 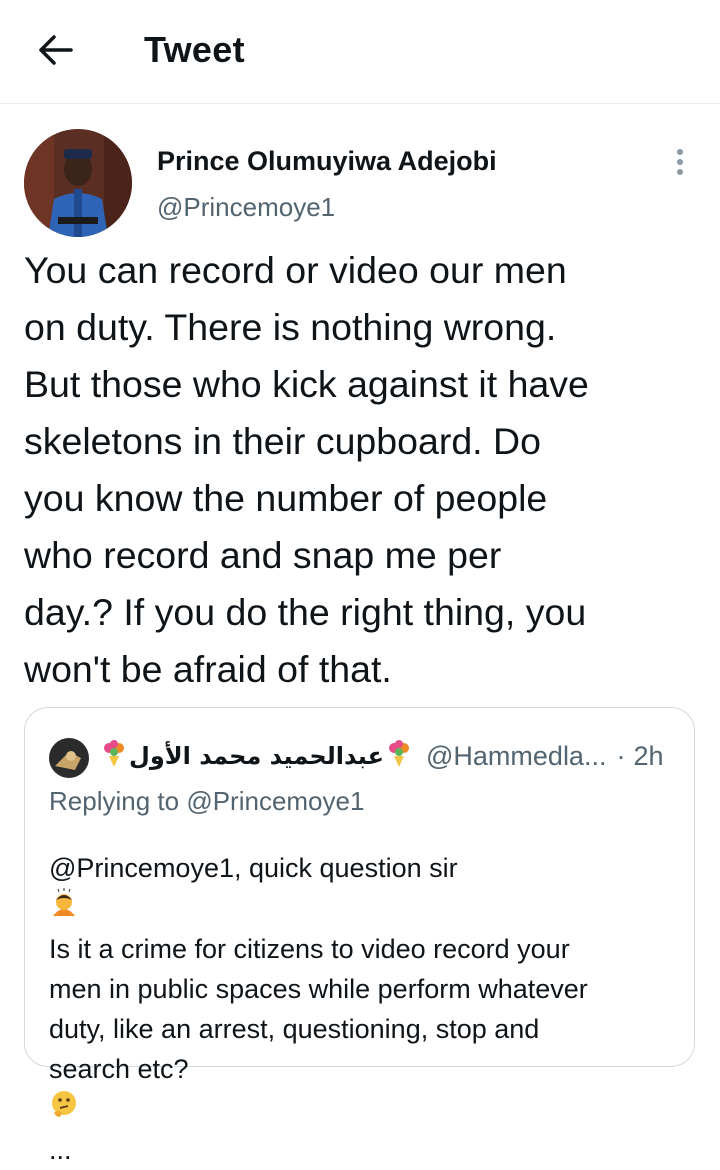 What do you see at coordinates (69, 758) in the screenshot?
I see `quoted-author-avatar` at bounding box center [69, 758].